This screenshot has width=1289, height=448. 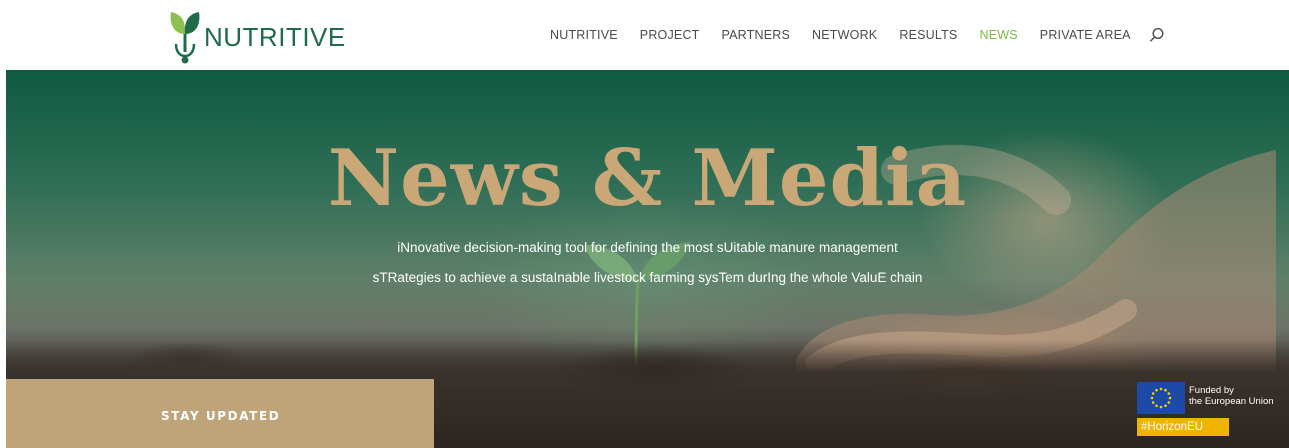 What do you see at coordinates (928, 35) in the screenshot?
I see `nav-item-results: RESULTS` at bounding box center [928, 35].